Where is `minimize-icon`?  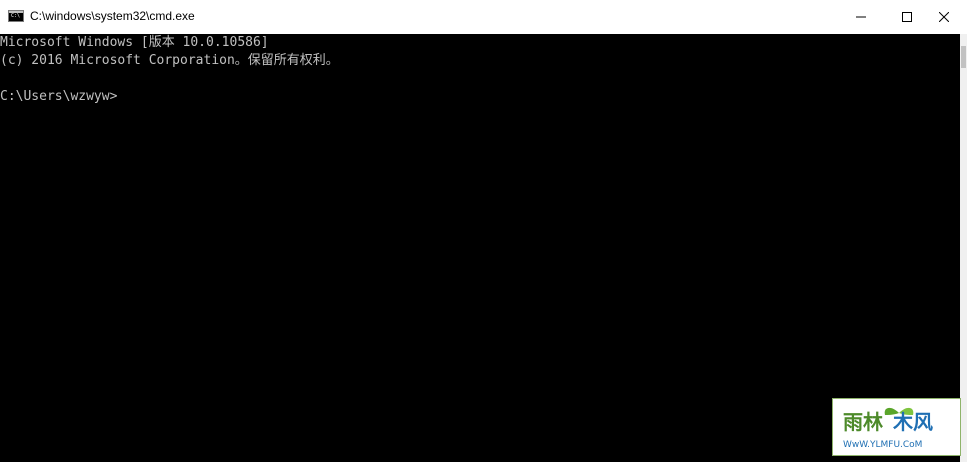 minimize-icon is located at coordinates (861, 17).